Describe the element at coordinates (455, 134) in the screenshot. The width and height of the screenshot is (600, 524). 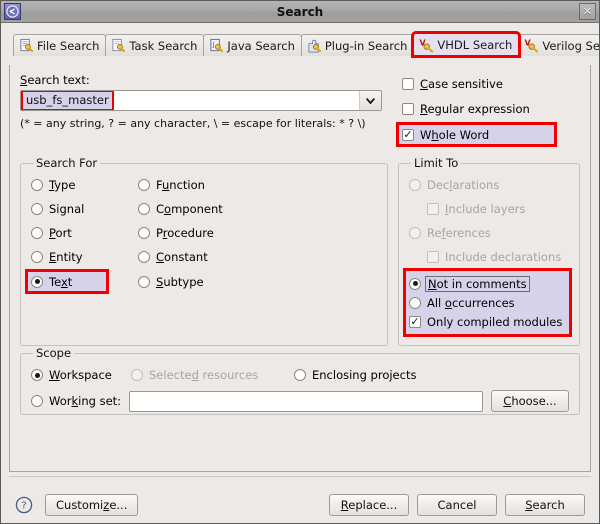
I see `whole-word-label: Whole Word` at that location.